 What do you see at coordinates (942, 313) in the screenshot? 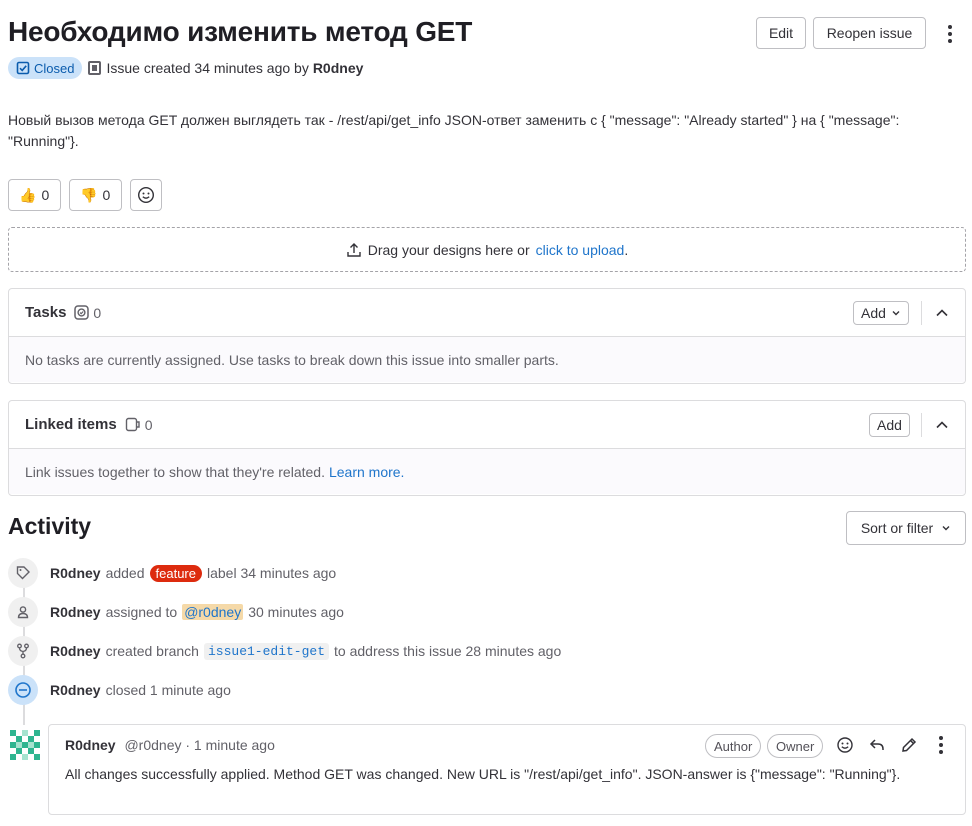
I see `collapse-tasks-icon` at bounding box center [942, 313].